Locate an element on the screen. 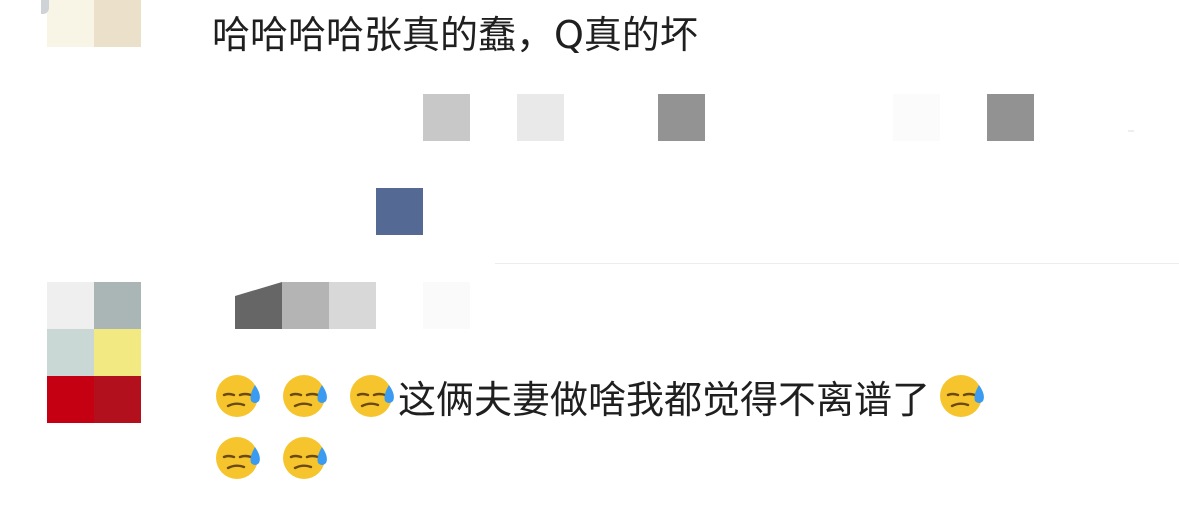  divider is located at coordinates (837, 263).